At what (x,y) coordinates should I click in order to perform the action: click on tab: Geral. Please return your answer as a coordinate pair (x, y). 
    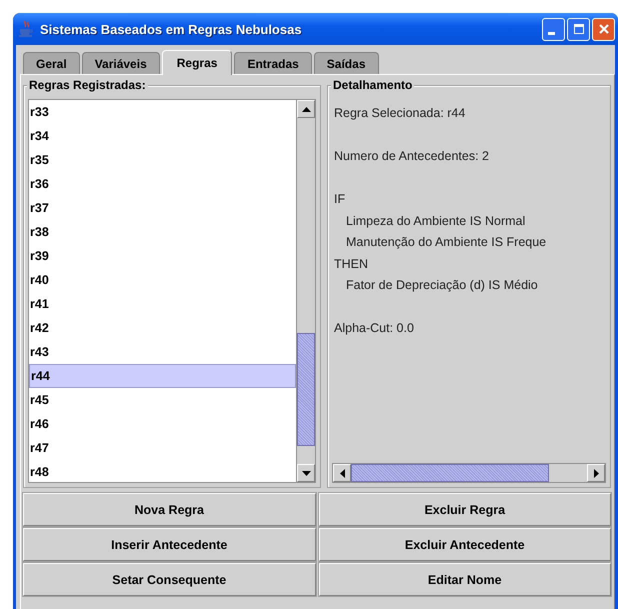
    Looking at the image, I should click on (51, 63).